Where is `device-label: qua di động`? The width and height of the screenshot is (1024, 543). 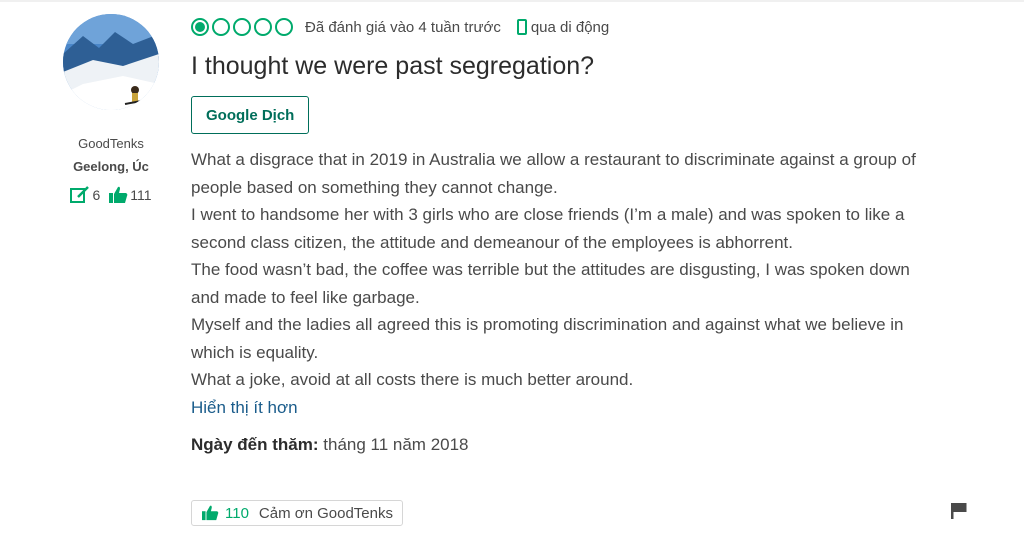 device-label: qua di động is located at coordinates (570, 27).